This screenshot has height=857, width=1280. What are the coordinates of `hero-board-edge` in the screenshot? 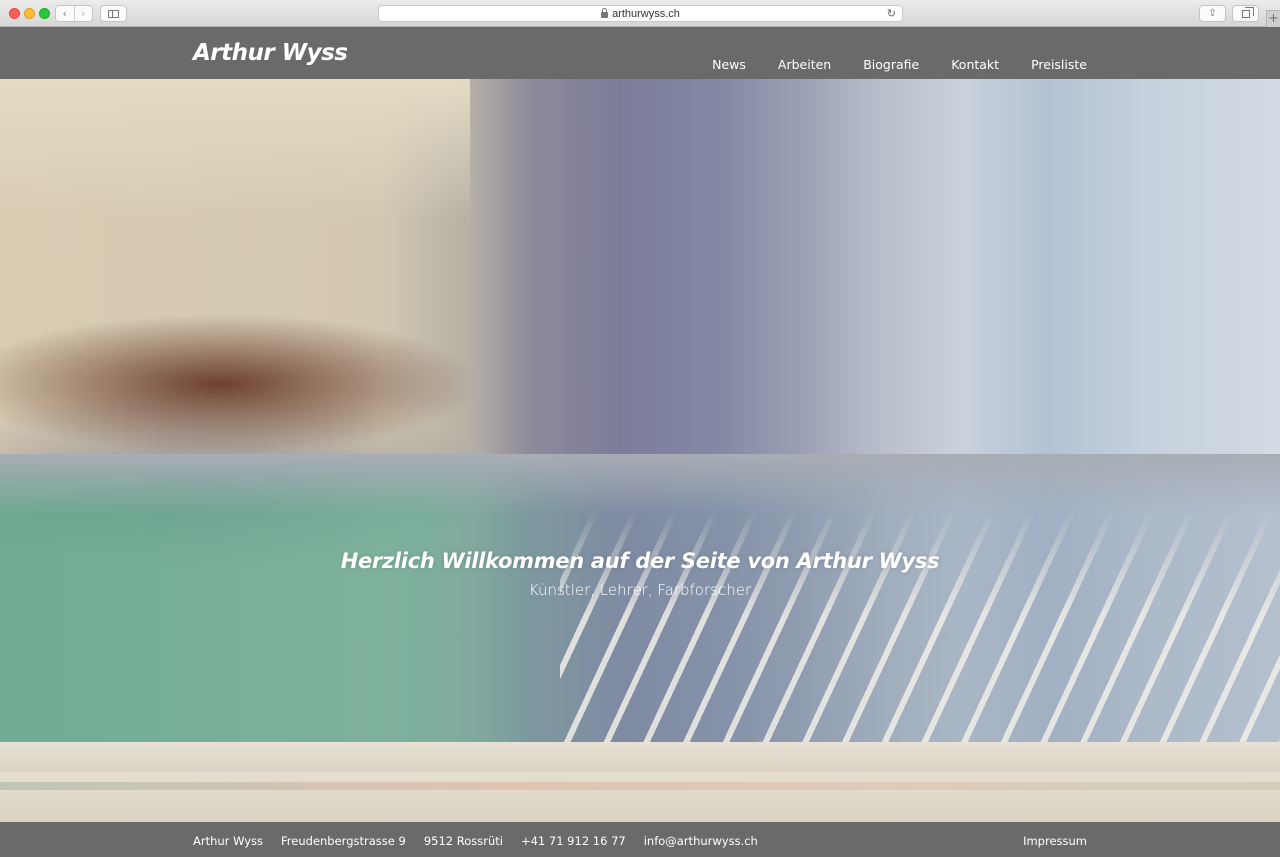 It's located at (640, 757).